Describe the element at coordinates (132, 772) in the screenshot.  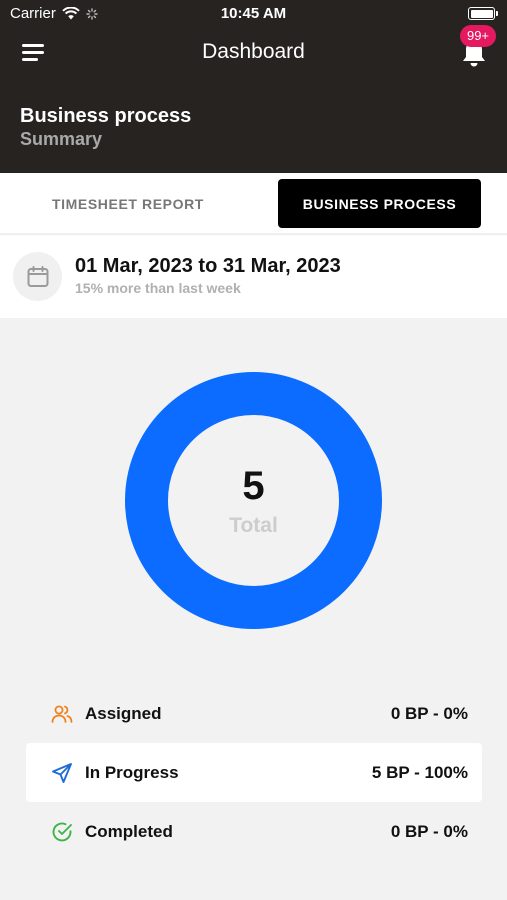
I see `legend-name: In Progress` at that location.